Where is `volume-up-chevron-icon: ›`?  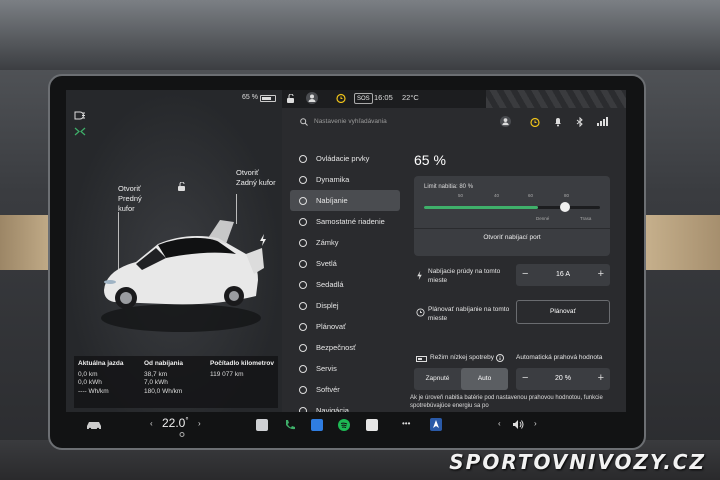 volume-up-chevron-icon: › is located at coordinates (535, 423).